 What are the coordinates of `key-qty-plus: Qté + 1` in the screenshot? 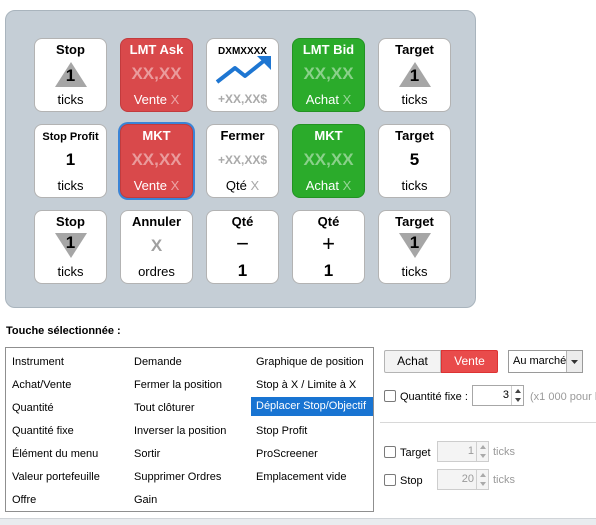 It's located at (328, 247).